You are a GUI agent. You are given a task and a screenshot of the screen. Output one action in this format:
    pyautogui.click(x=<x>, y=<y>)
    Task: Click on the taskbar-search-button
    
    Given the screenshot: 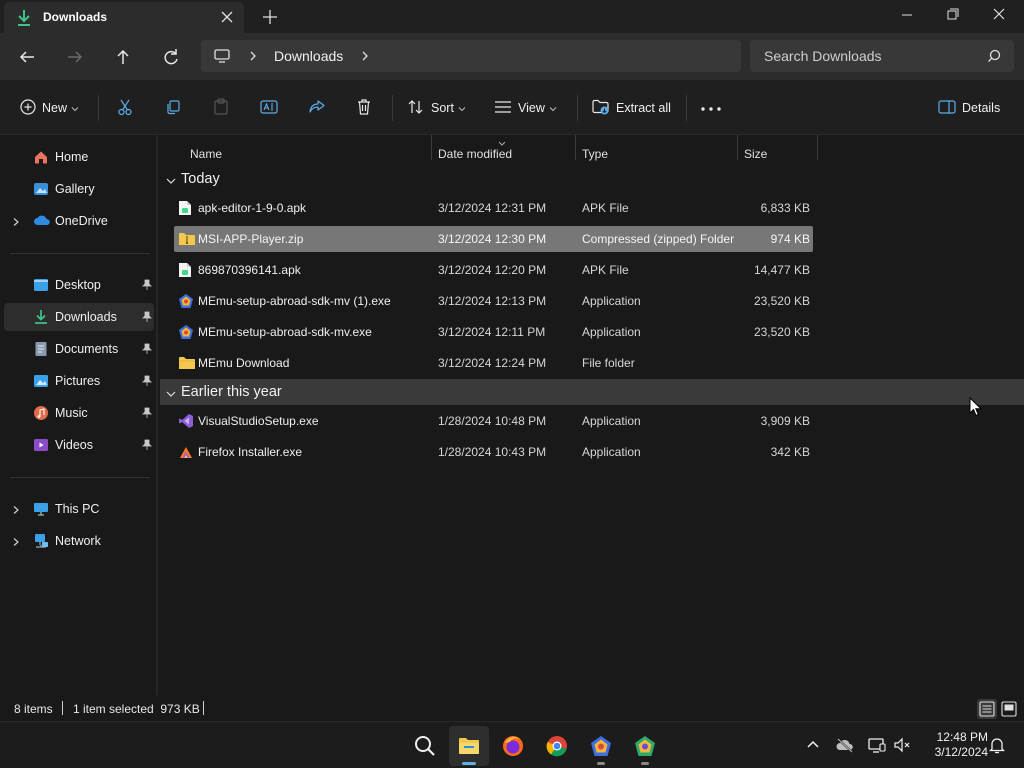 What is the action you would take?
    pyautogui.click(x=425, y=746)
    